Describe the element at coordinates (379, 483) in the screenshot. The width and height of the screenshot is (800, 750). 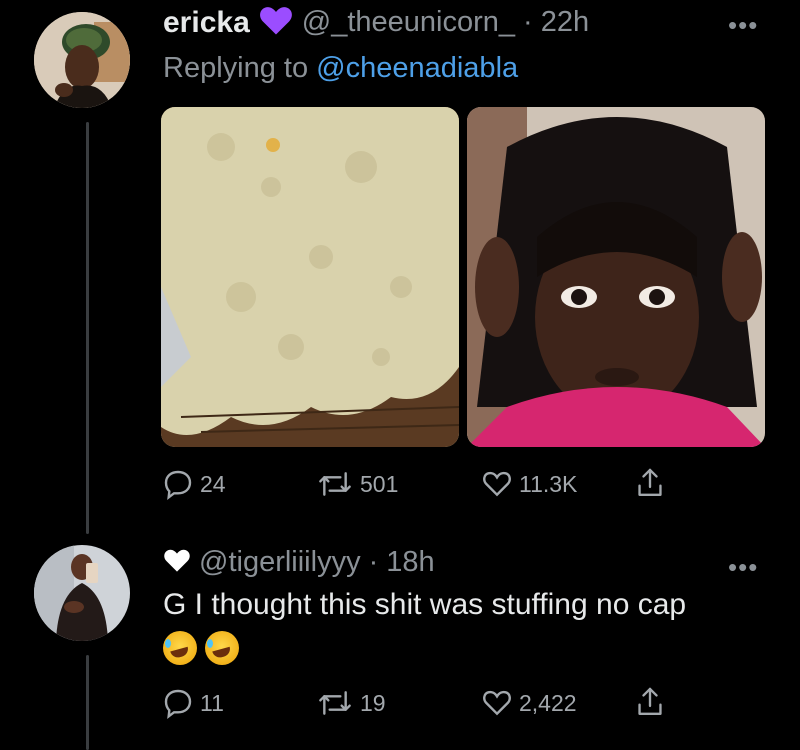
I see `retweet-count: 501` at that location.